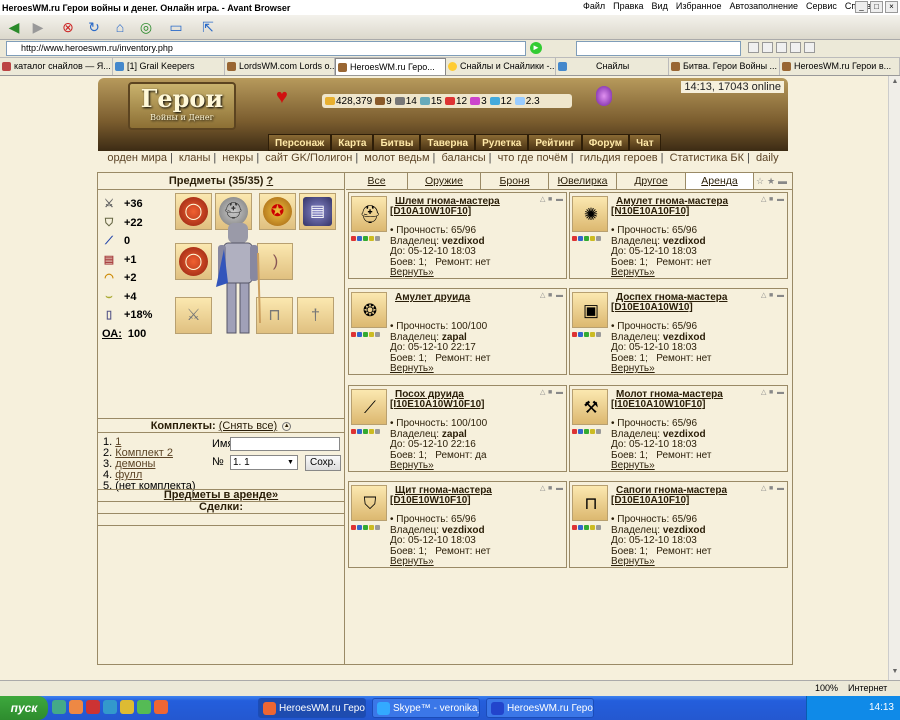 This screenshot has width=900, height=720. What do you see at coordinates (594, 6) in the screenshot?
I see `menu-file: Файл` at bounding box center [594, 6].